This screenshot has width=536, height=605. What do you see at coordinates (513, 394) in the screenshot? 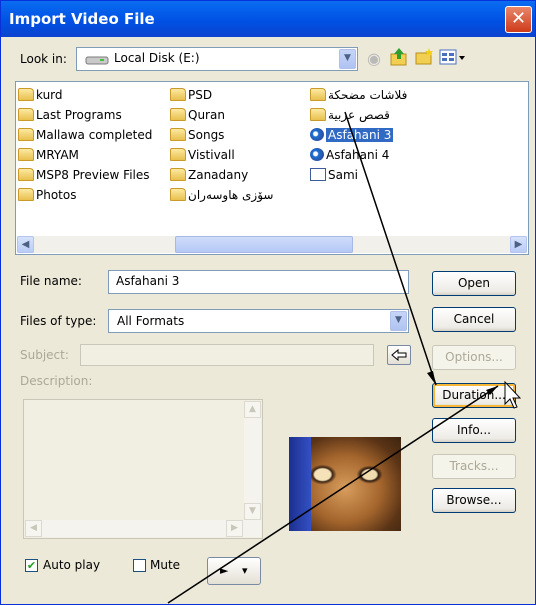
I see `mouse-cursor-icon` at bounding box center [513, 394].